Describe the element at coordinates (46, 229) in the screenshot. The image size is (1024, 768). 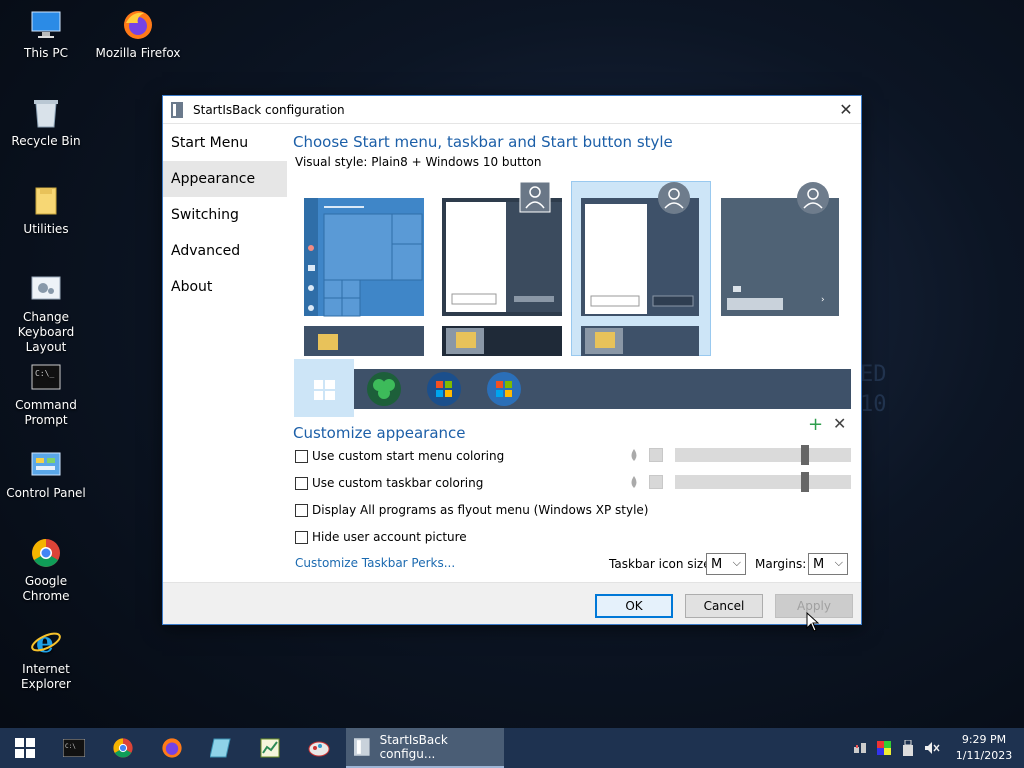
I see `desktop-icon-label: Utilities` at that location.